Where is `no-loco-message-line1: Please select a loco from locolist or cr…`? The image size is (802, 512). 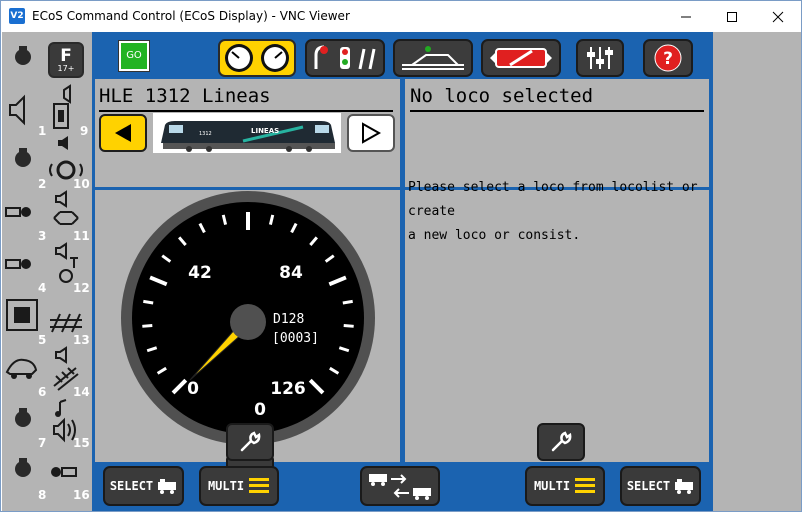 no-loco-message-line1: Please select a loco from locolist or cr… is located at coordinates (553, 199).